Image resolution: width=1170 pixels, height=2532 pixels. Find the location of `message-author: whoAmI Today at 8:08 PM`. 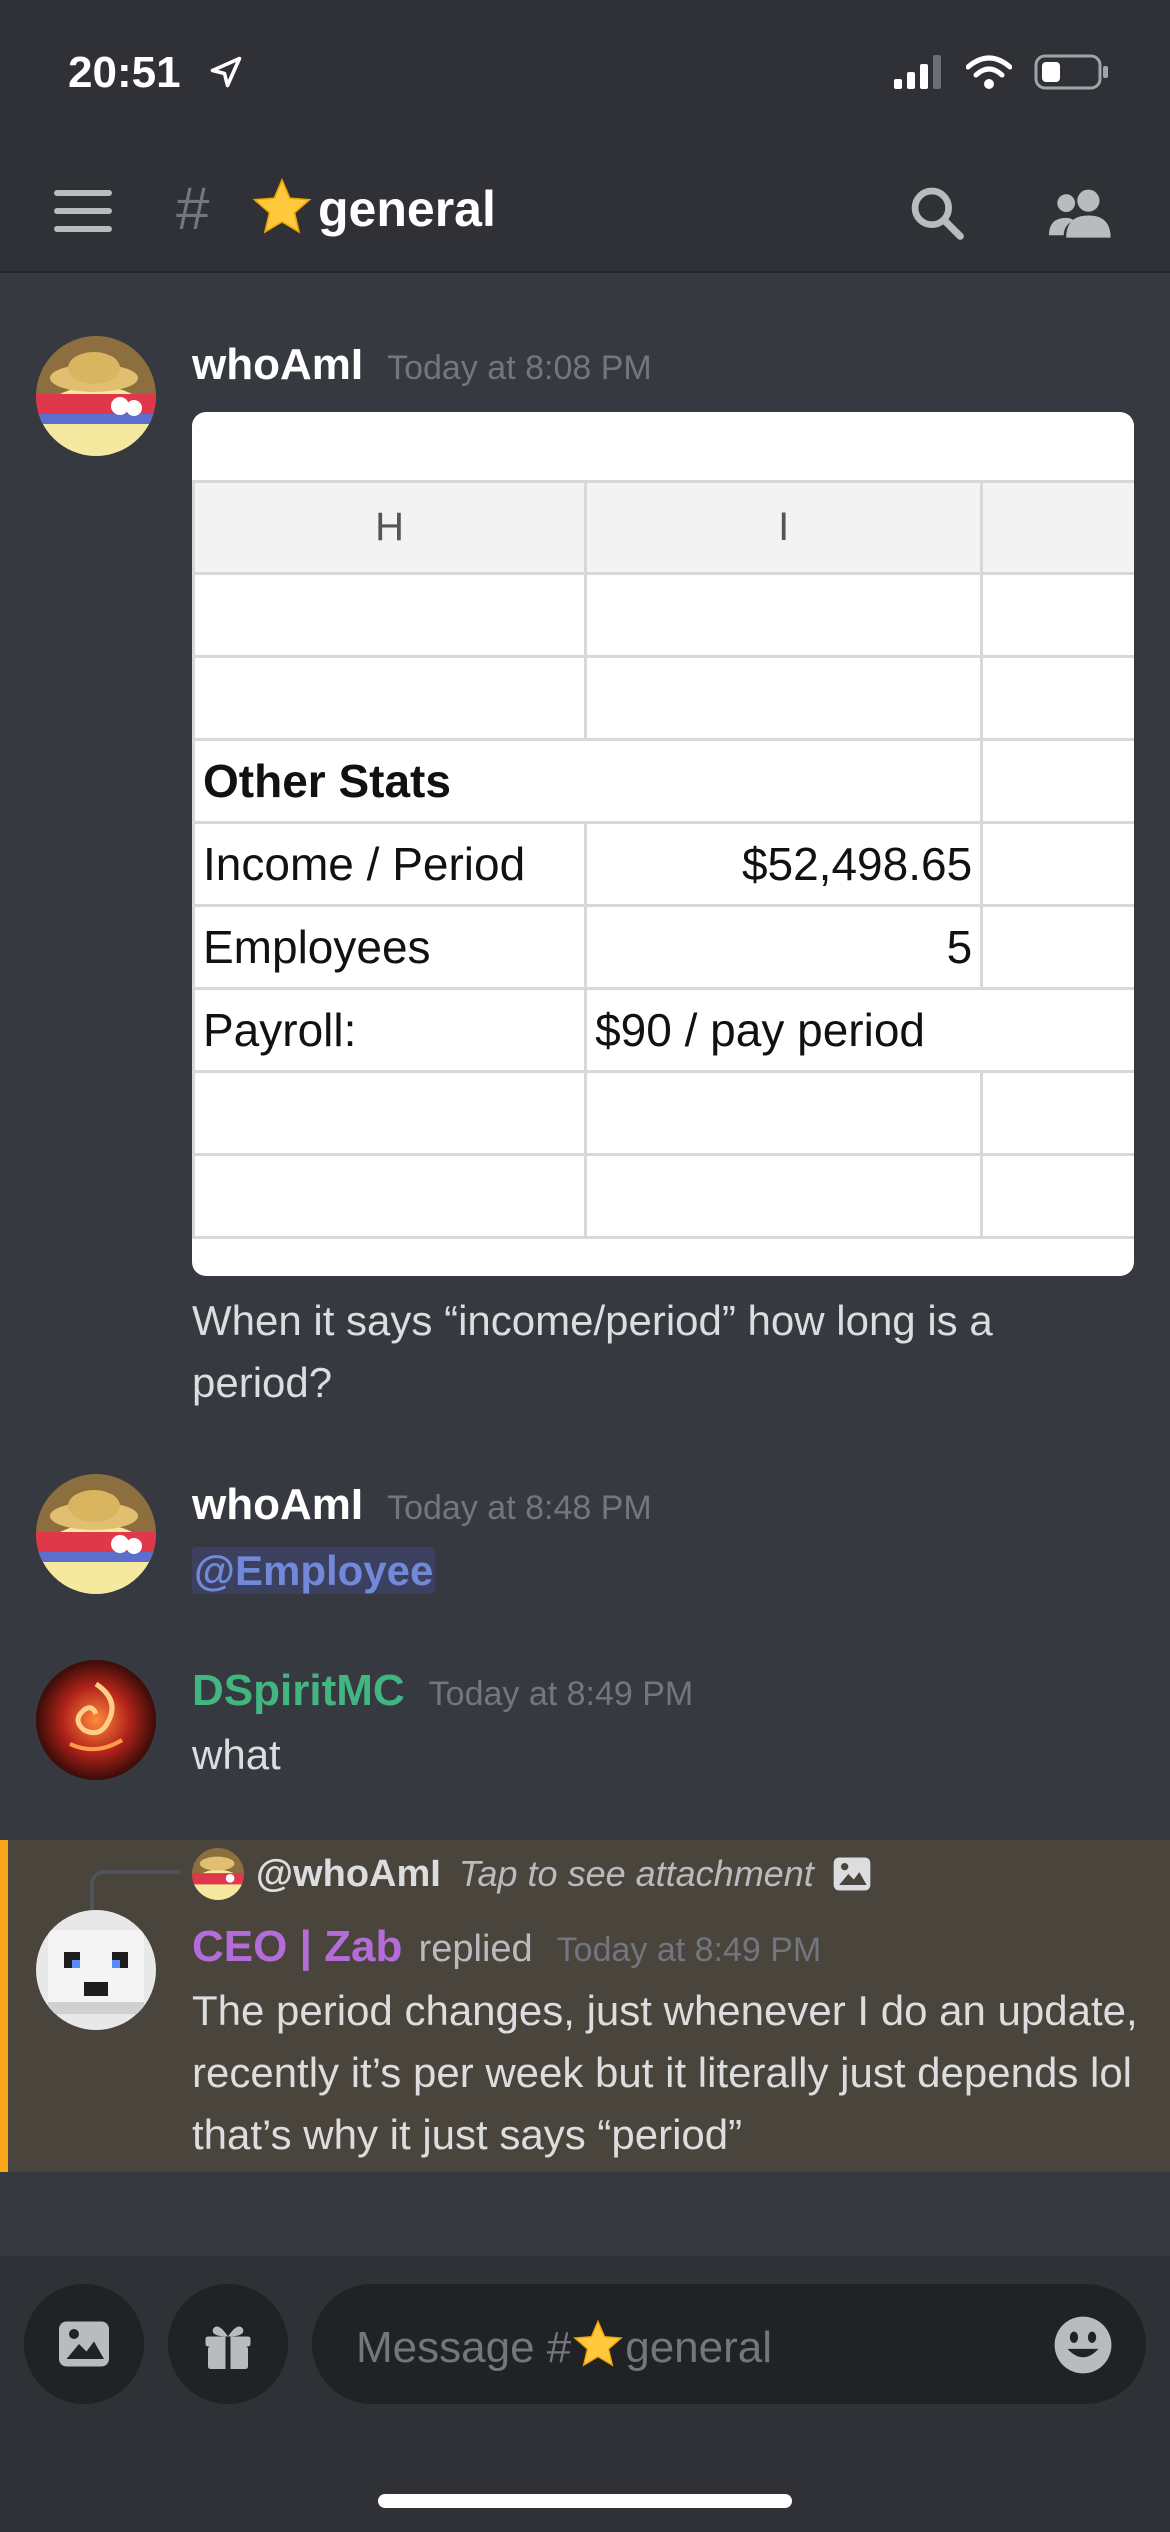

message-author: whoAmI Today at 8:08 PM is located at coordinates (422, 365).